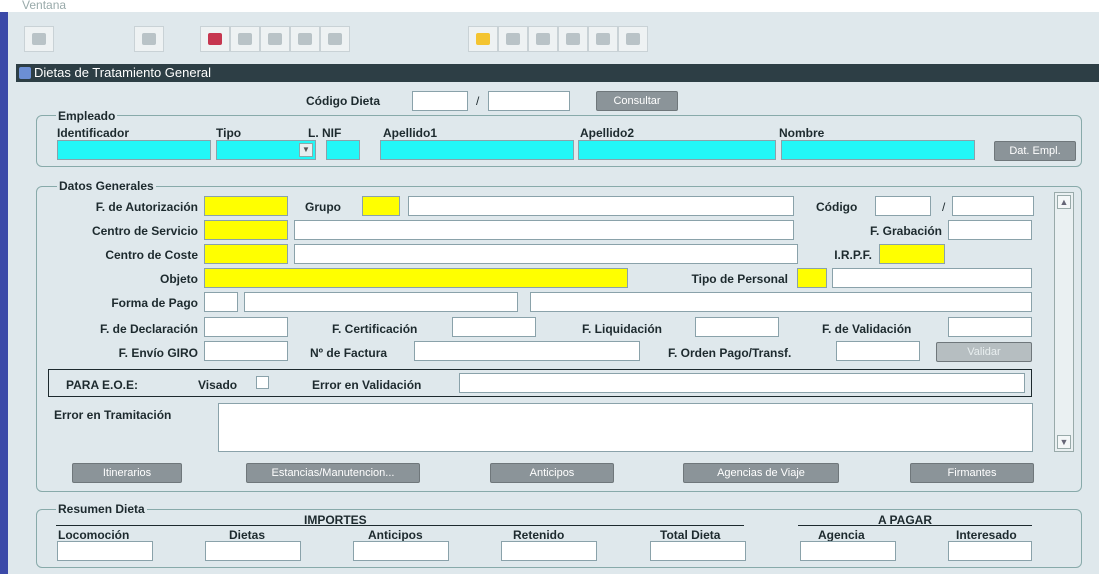 Image resolution: width=1099 pixels, height=574 pixels. I want to click on exit-icon, so click(39, 39).